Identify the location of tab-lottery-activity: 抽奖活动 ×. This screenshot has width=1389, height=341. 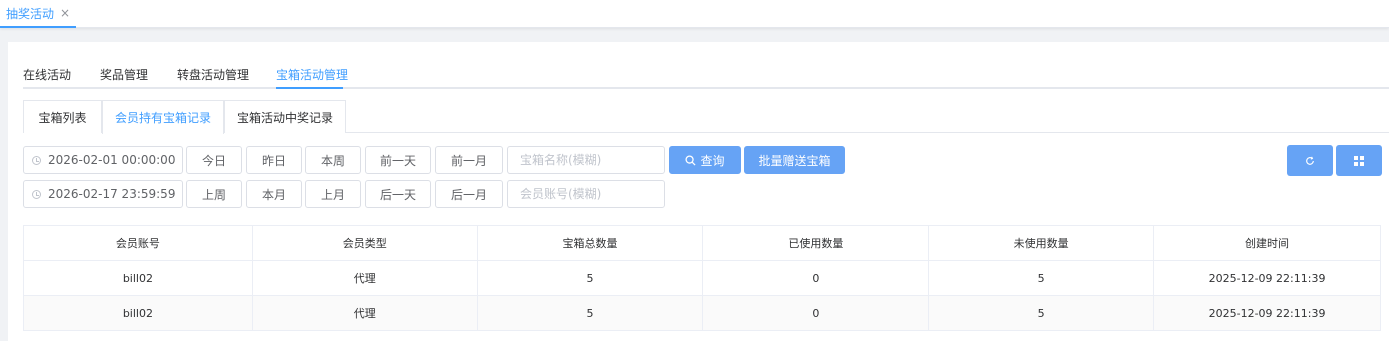
(38, 14).